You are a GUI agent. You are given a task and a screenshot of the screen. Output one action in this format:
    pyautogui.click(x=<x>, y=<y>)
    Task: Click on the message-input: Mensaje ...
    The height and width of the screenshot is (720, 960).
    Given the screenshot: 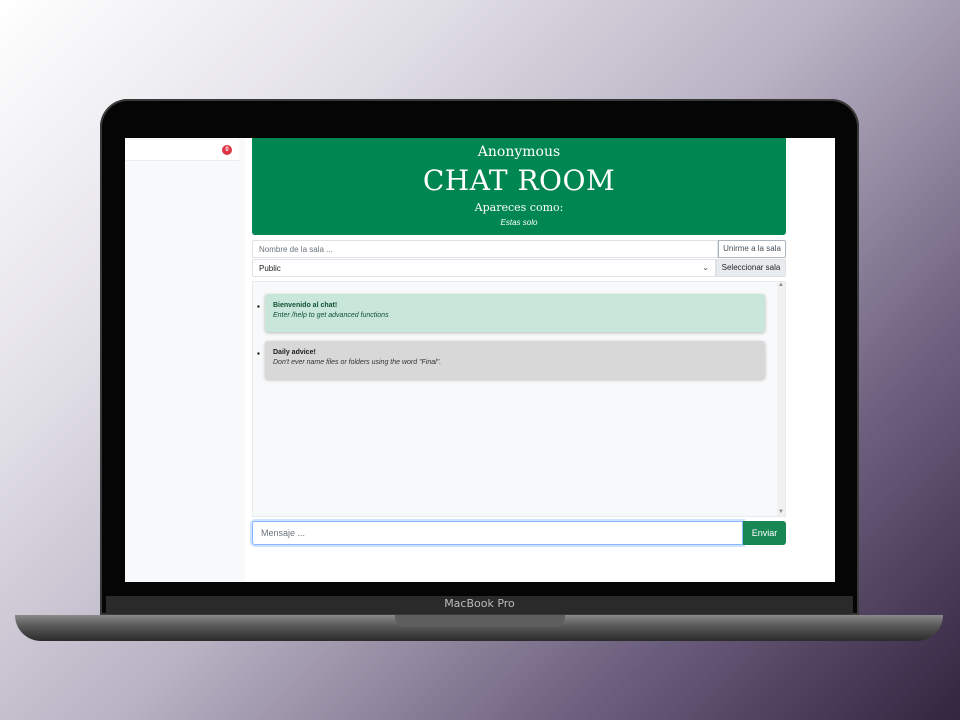 What is the action you would take?
    pyautogui.click(x=497, y=533)
    